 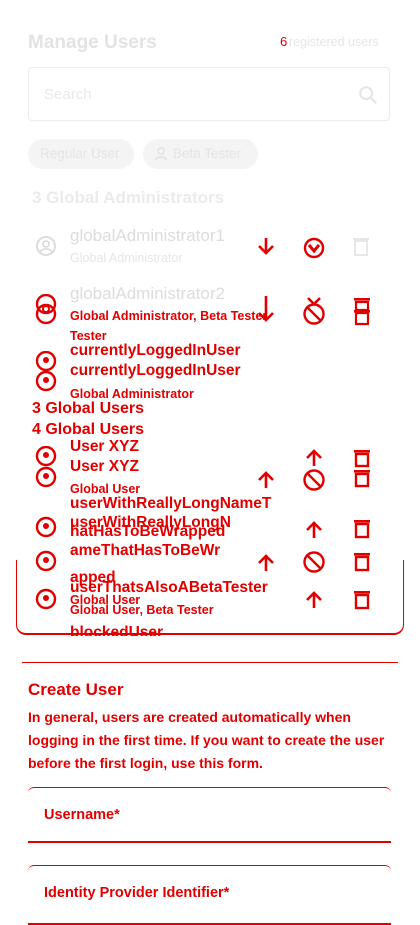 What do you see at coordinates (88, 408) in the screenshot?
I see `section-heading: 3 Global Users` at bounding box center [88, 408].